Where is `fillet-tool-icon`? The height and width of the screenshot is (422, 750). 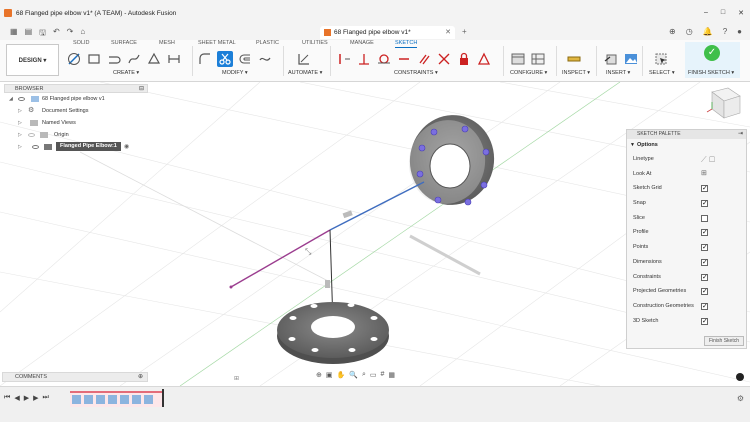
fillet-tool-icon is located at coordinates (205, 59).